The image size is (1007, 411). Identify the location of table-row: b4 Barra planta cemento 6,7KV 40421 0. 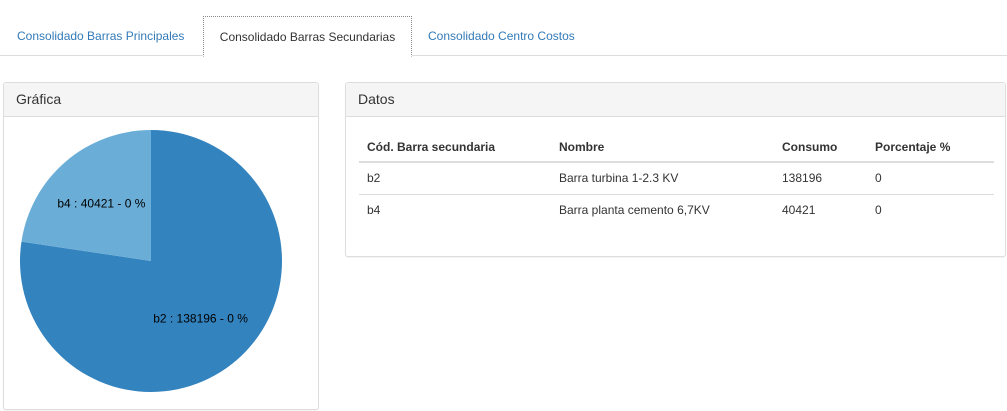
(676, 210).